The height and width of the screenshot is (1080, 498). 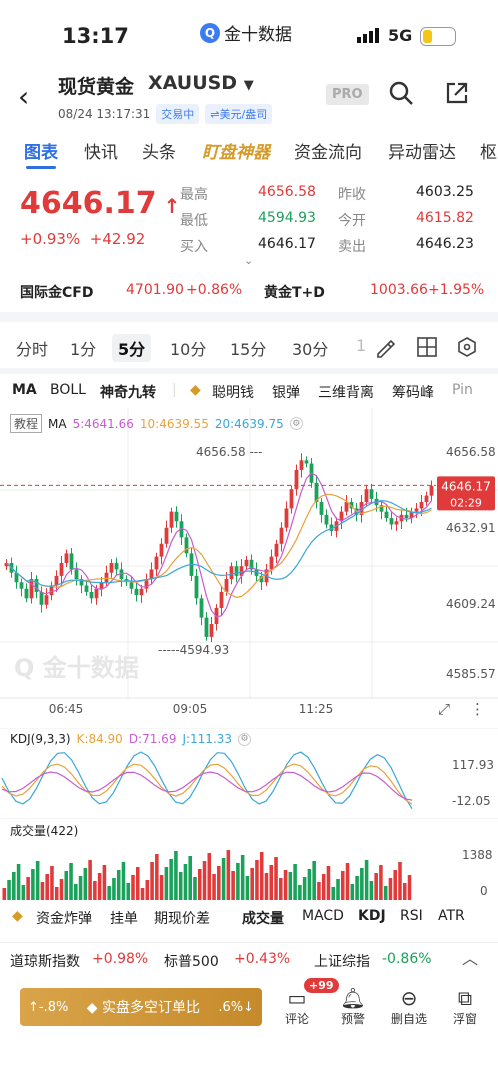 I want to click on share-icon, so click(x=457, y=95).